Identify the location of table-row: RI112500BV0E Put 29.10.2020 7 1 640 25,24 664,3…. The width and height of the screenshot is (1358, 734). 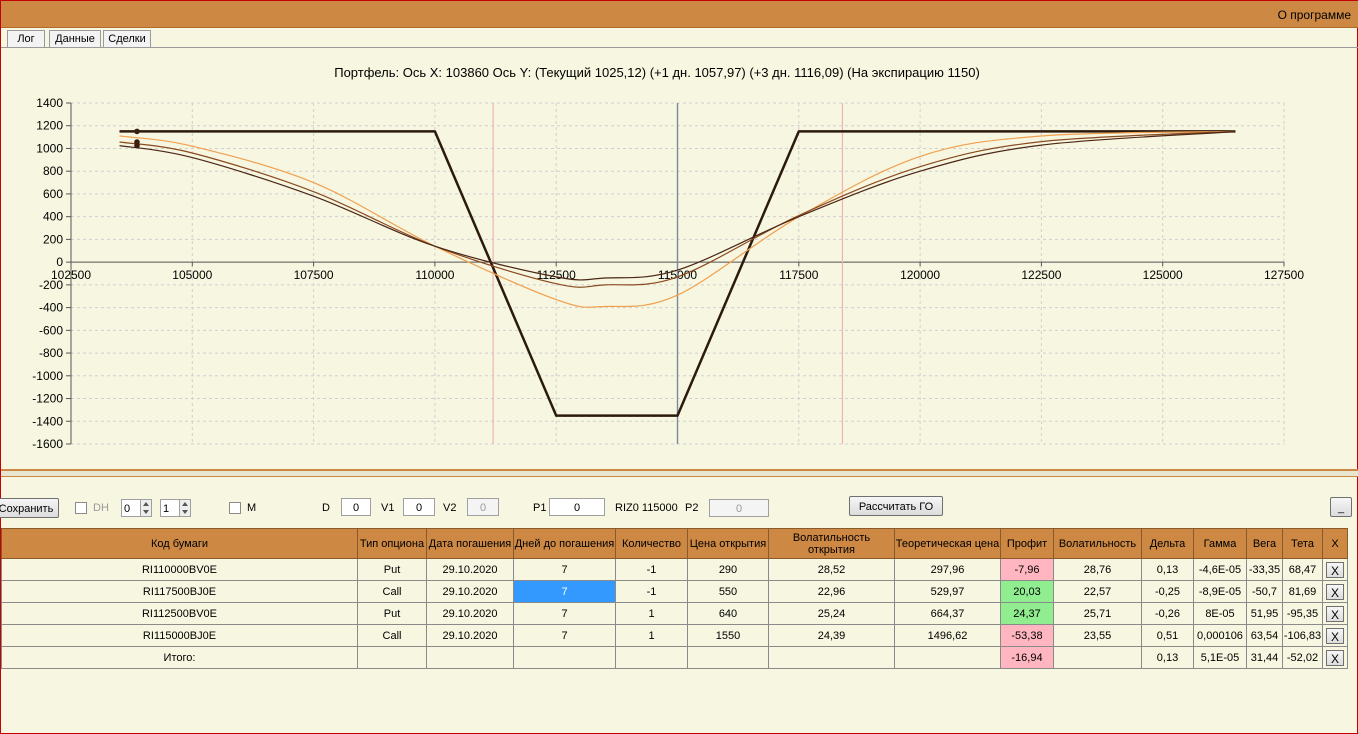
(674, 613).